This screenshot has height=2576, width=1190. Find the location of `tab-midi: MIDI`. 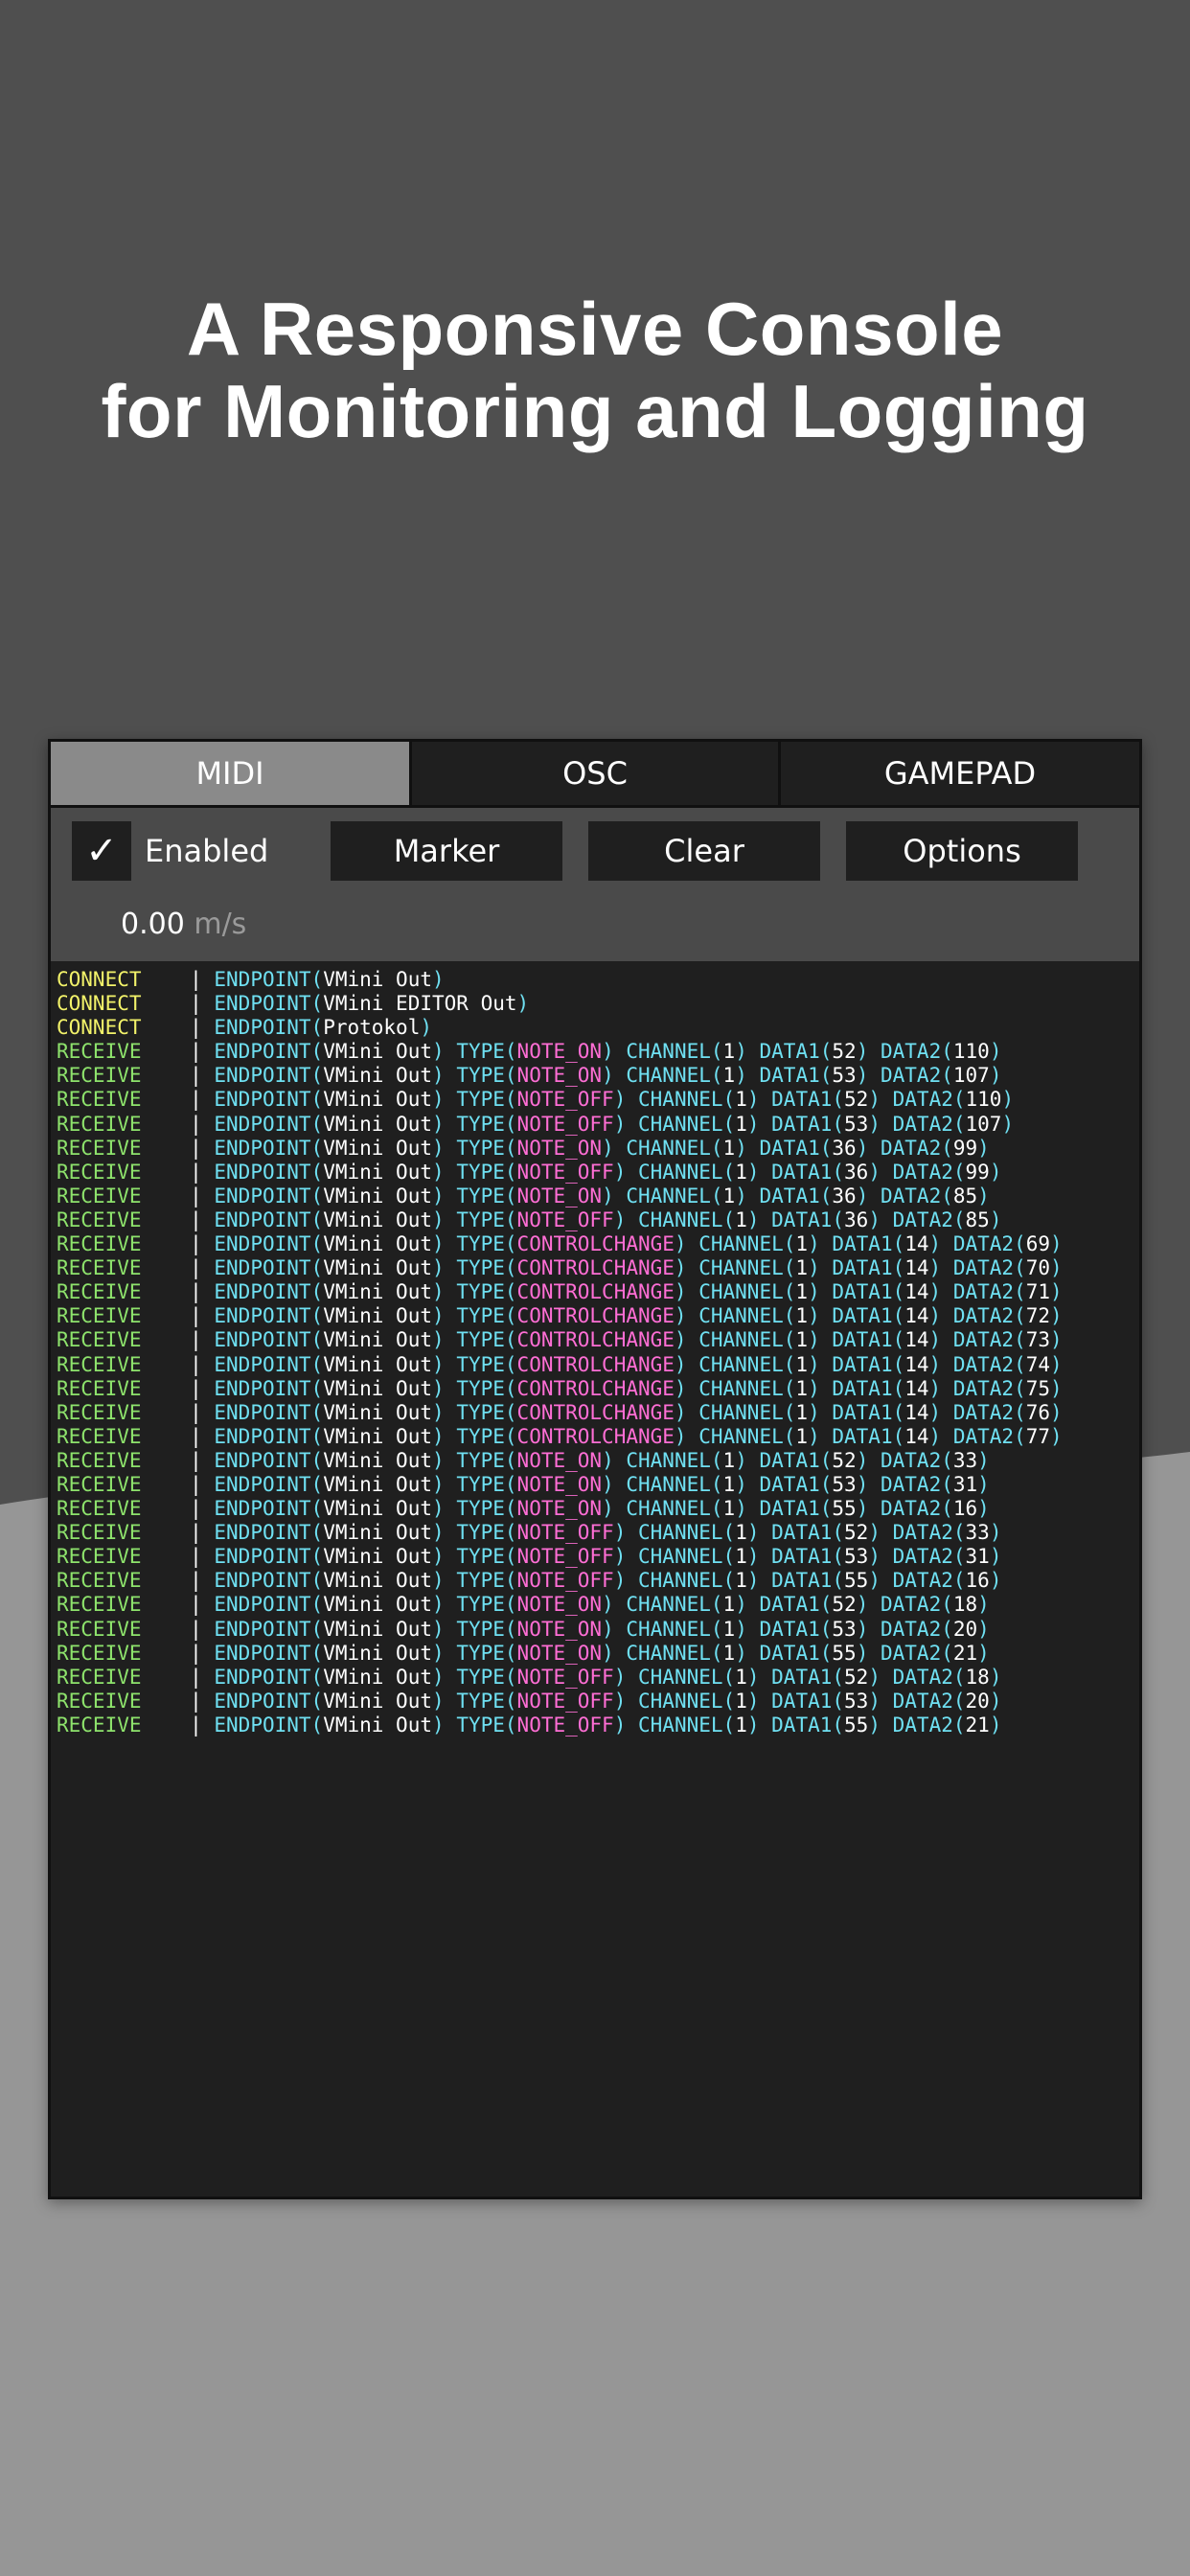

tab-midi: MIDI is located at coordinates (230, 773).